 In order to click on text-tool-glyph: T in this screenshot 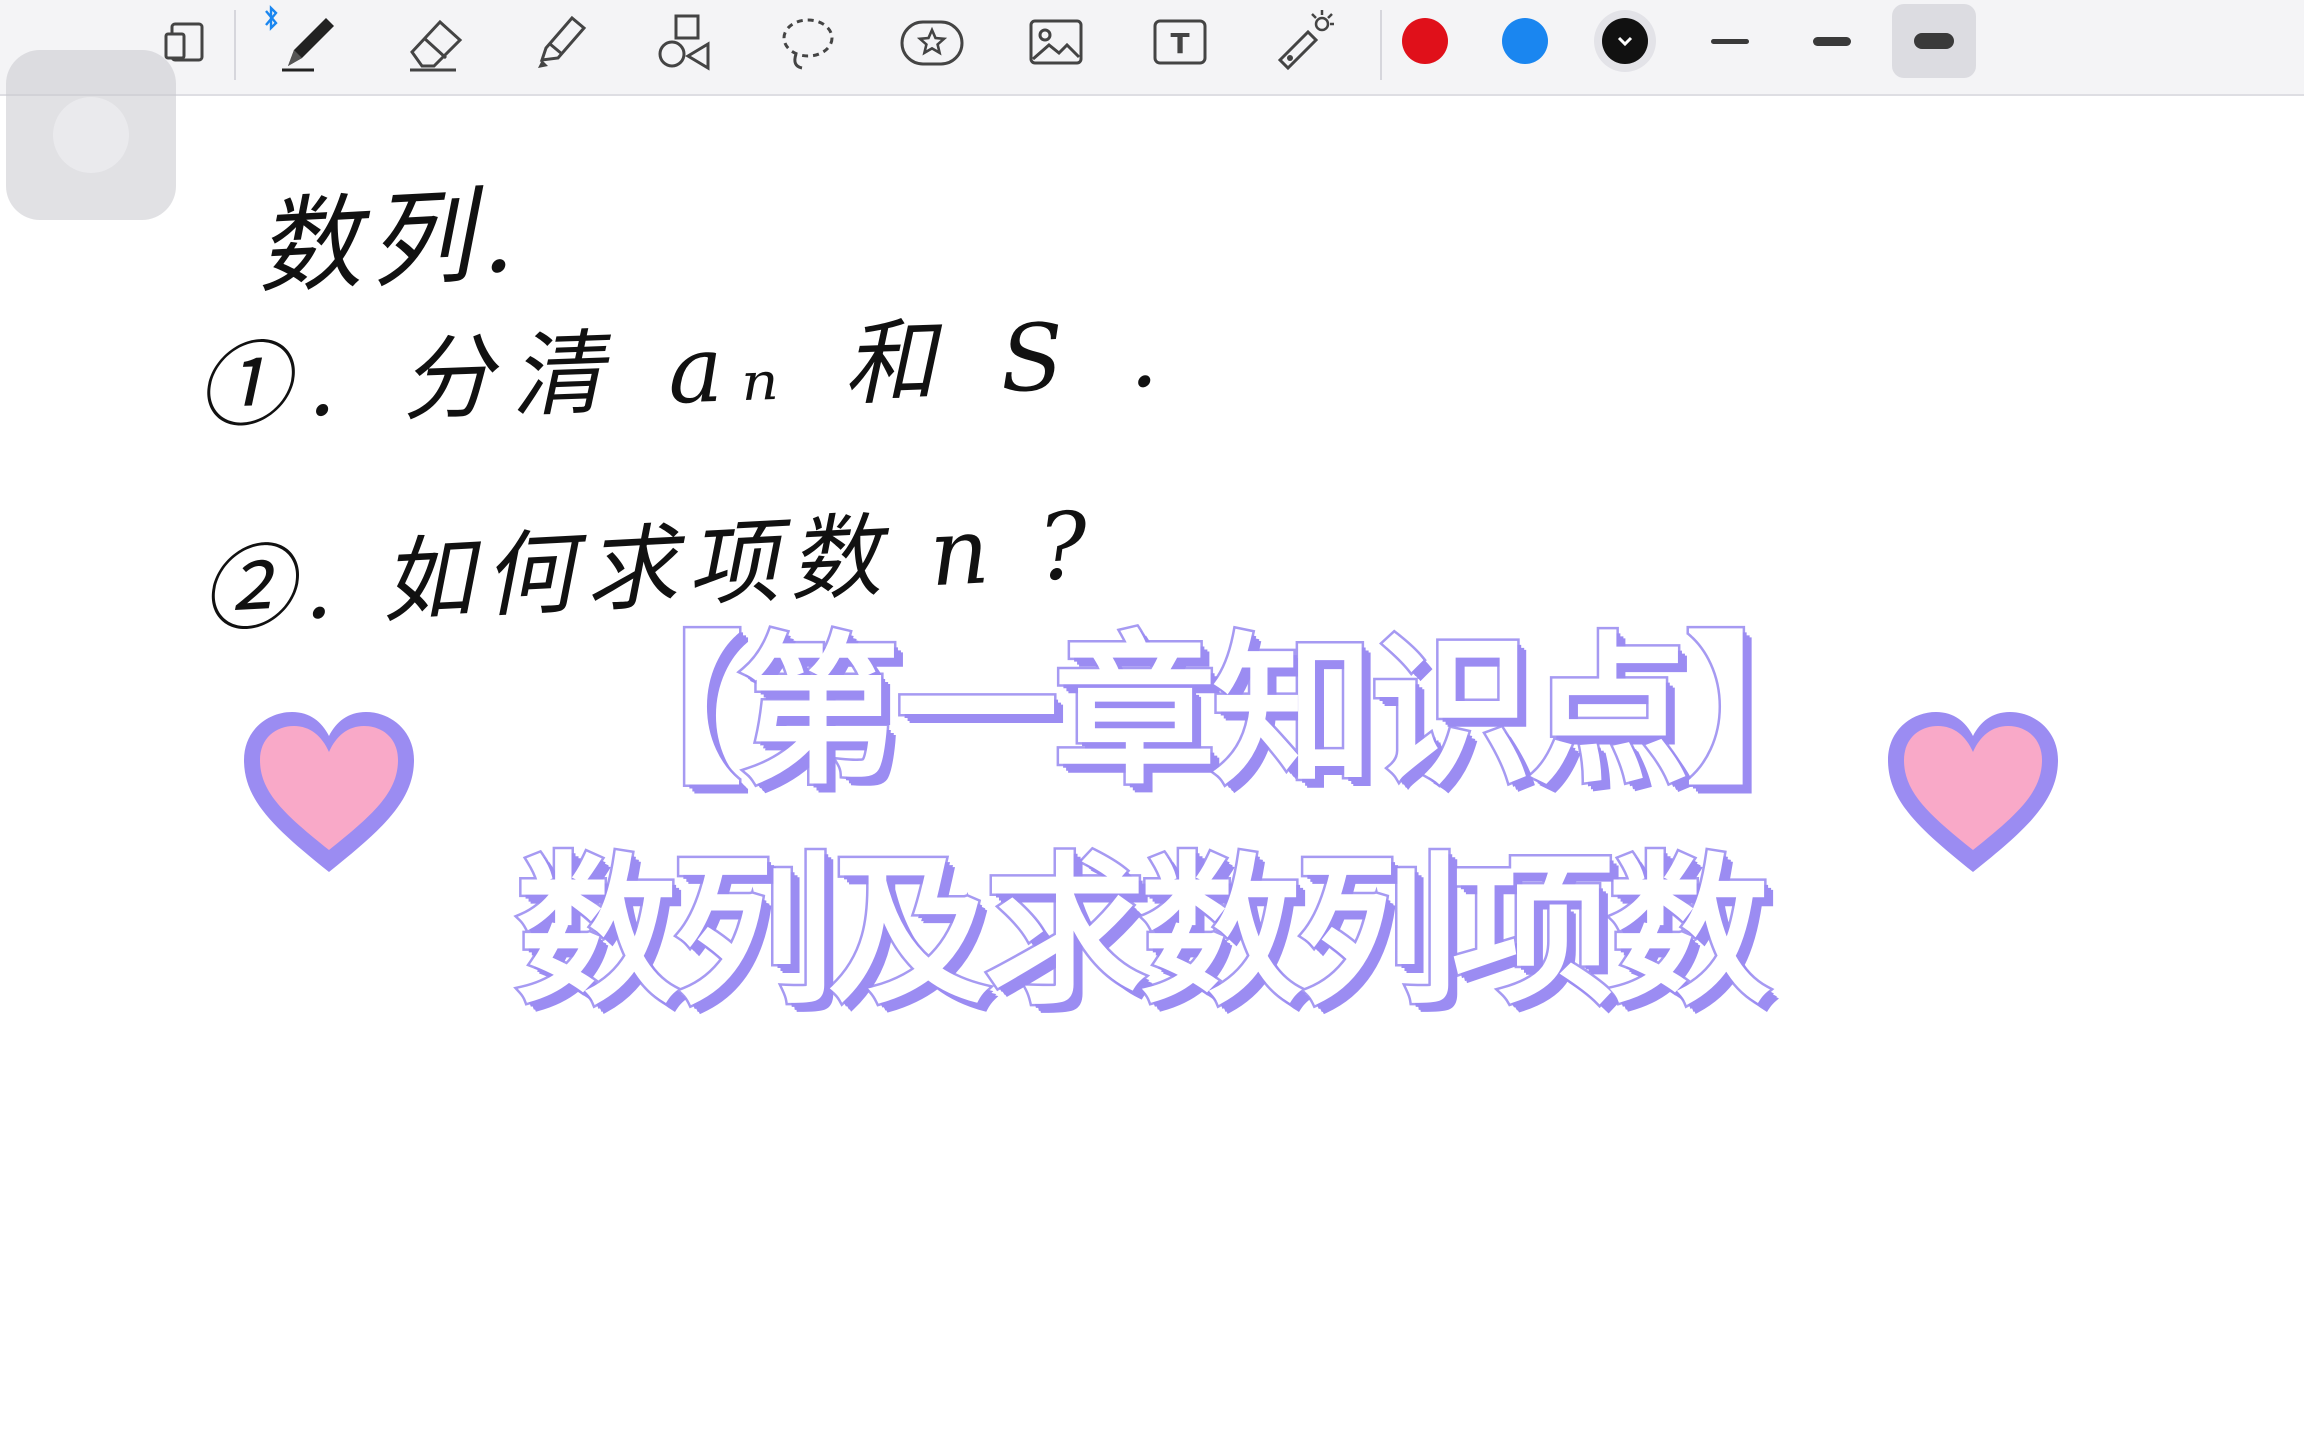, I will do `click(1179, 43)`.